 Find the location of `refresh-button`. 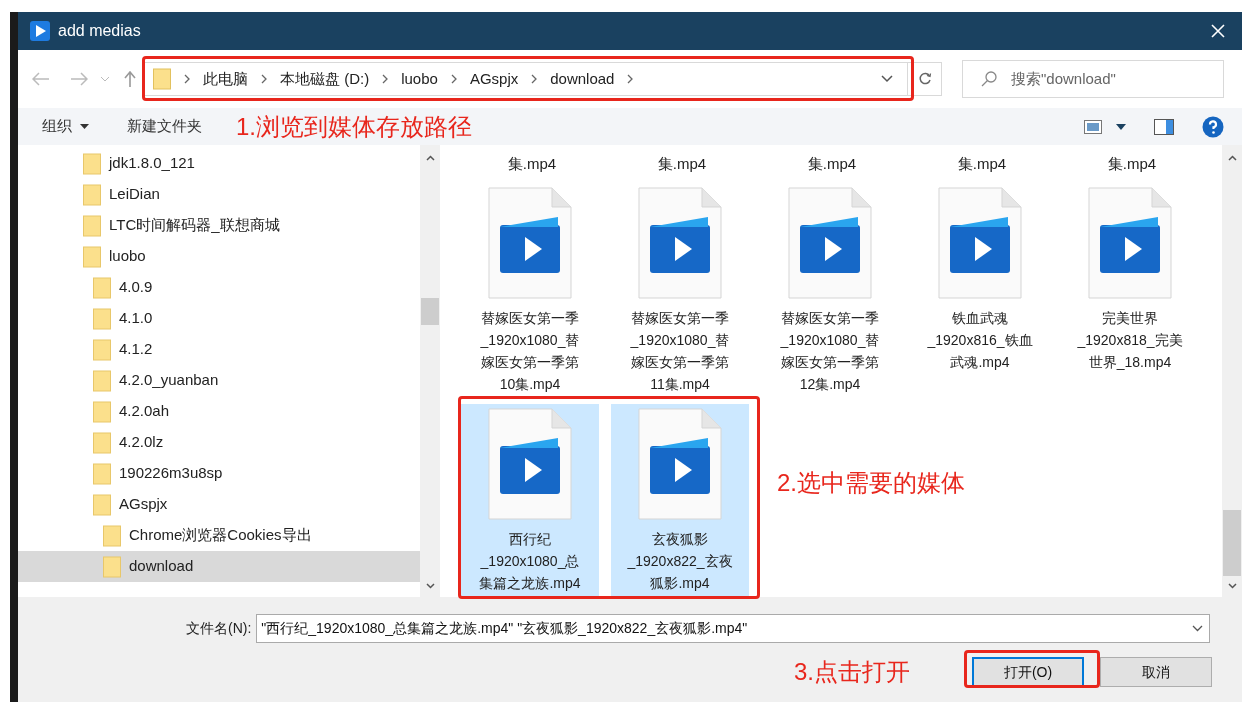

refresh-button is located at coordinates (925, 79).